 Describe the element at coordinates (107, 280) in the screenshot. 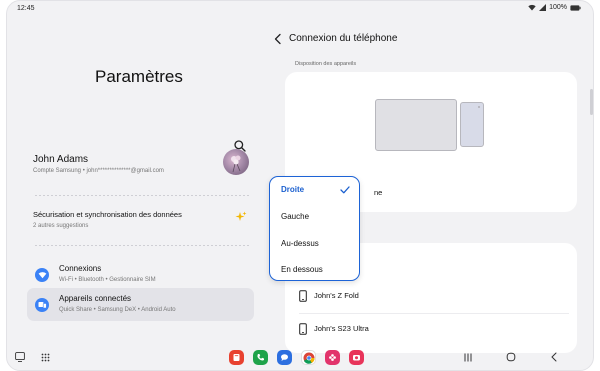

I see `settings-item-subtitle: Wi-Fi • Bluetooth • Gestionnaire SIM` at that location.